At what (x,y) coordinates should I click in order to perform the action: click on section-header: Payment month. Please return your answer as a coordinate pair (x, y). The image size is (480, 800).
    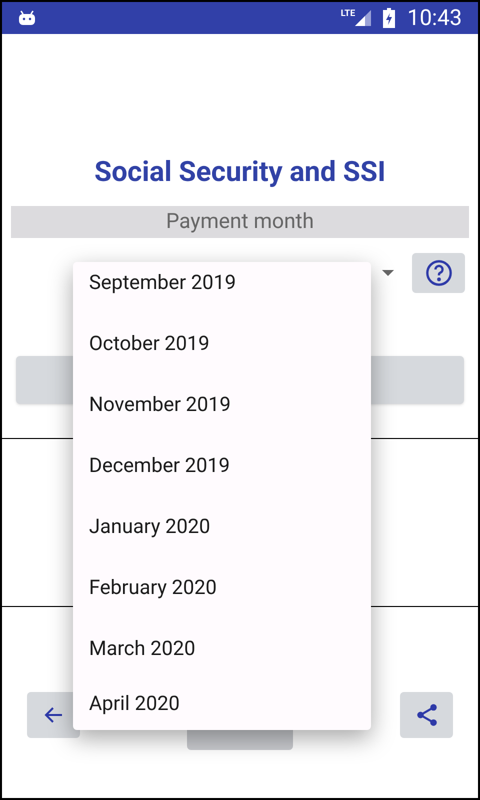
    Looking at the image, I should click on (240, 222).